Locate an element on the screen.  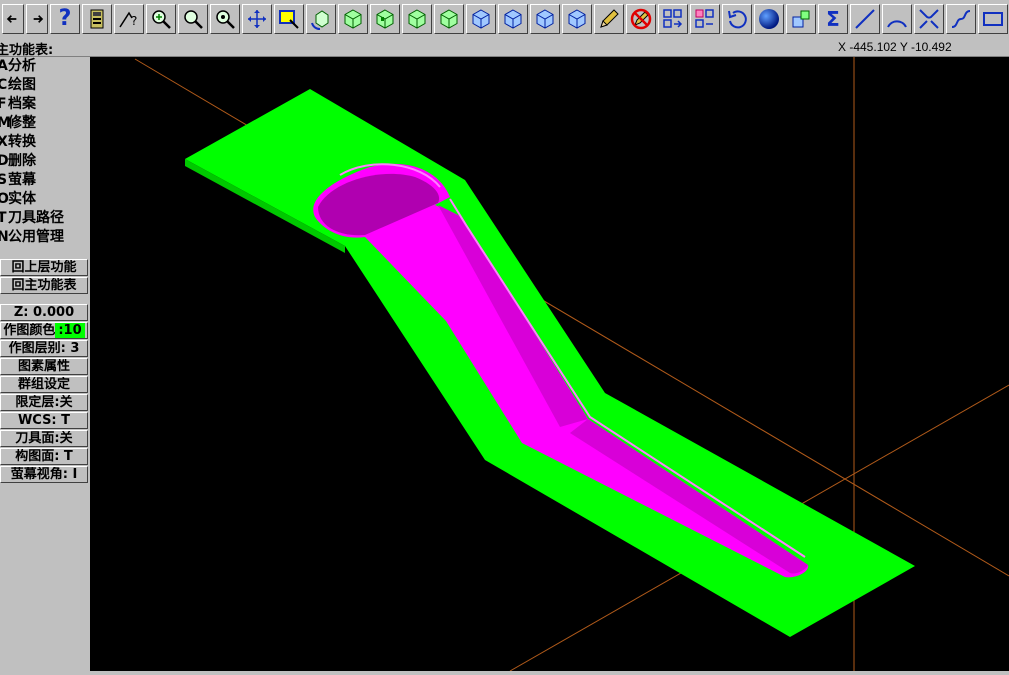
cube-blue-4-icon is located at coordinates (577, 19).